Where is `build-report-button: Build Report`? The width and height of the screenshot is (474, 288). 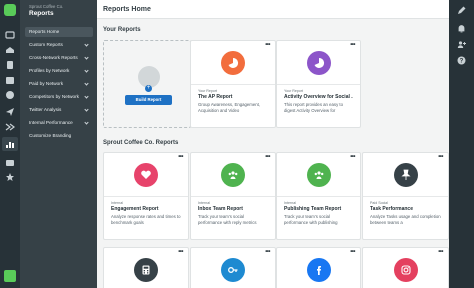 build-report-button: Build Report is located at coordinates (148, 100).